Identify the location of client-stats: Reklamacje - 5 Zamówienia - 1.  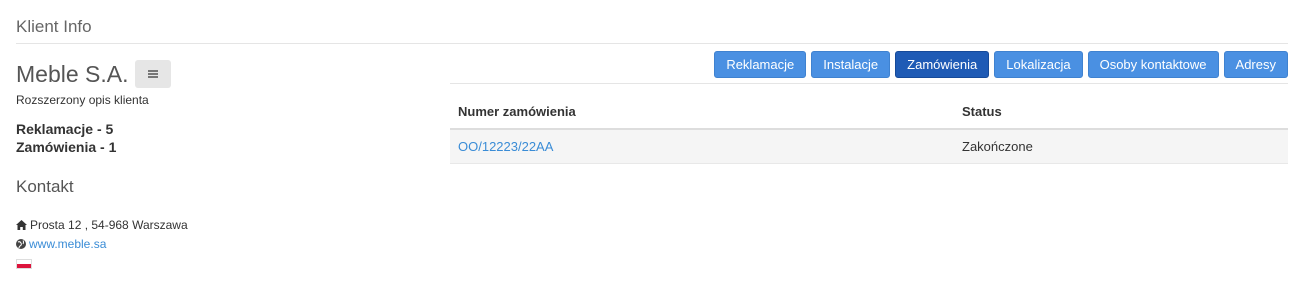
(66, 138).